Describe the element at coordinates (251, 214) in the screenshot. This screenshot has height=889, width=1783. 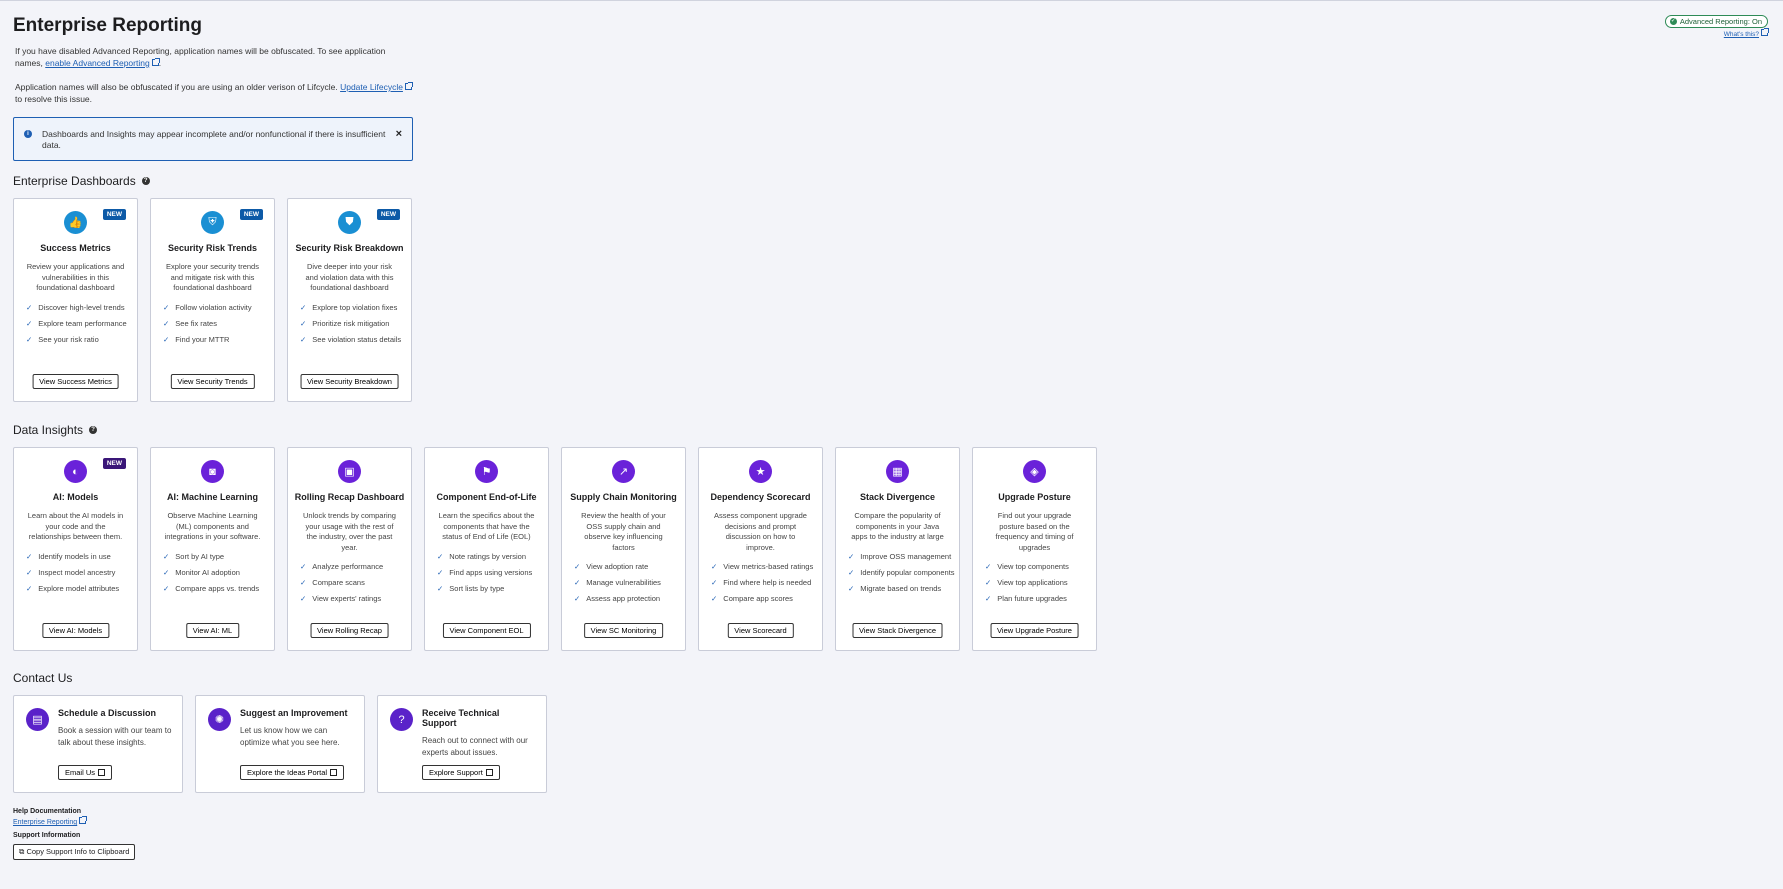
I see `new-badge: NEW` at that location.